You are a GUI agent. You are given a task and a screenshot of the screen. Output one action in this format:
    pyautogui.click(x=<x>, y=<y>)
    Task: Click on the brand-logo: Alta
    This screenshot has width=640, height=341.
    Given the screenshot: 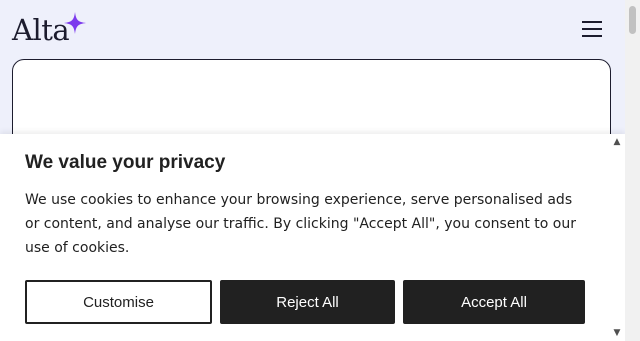 What is the action you would take?
    pyautogui.click(x=41, y=30)
    